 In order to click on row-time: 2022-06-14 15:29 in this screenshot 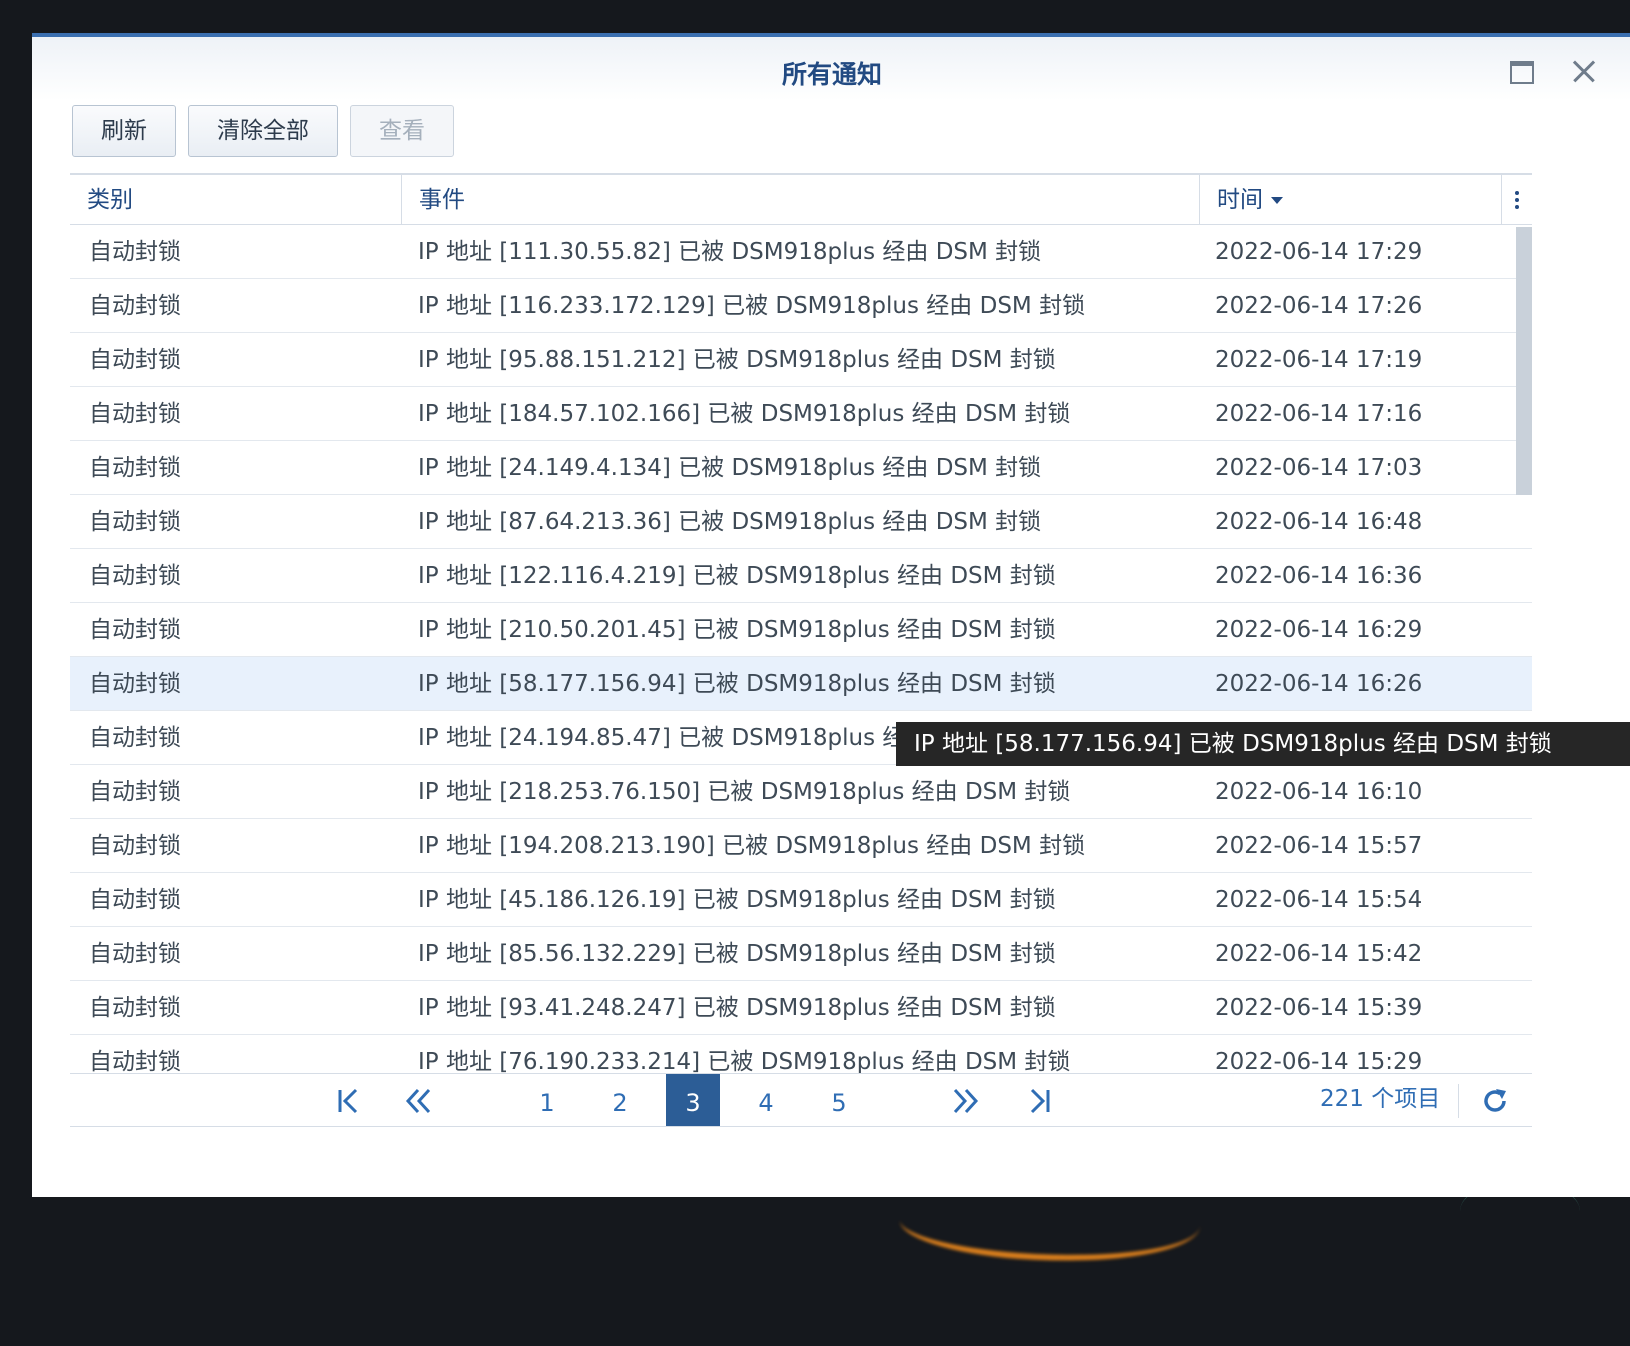, I will do `click(1319, 1061)`.